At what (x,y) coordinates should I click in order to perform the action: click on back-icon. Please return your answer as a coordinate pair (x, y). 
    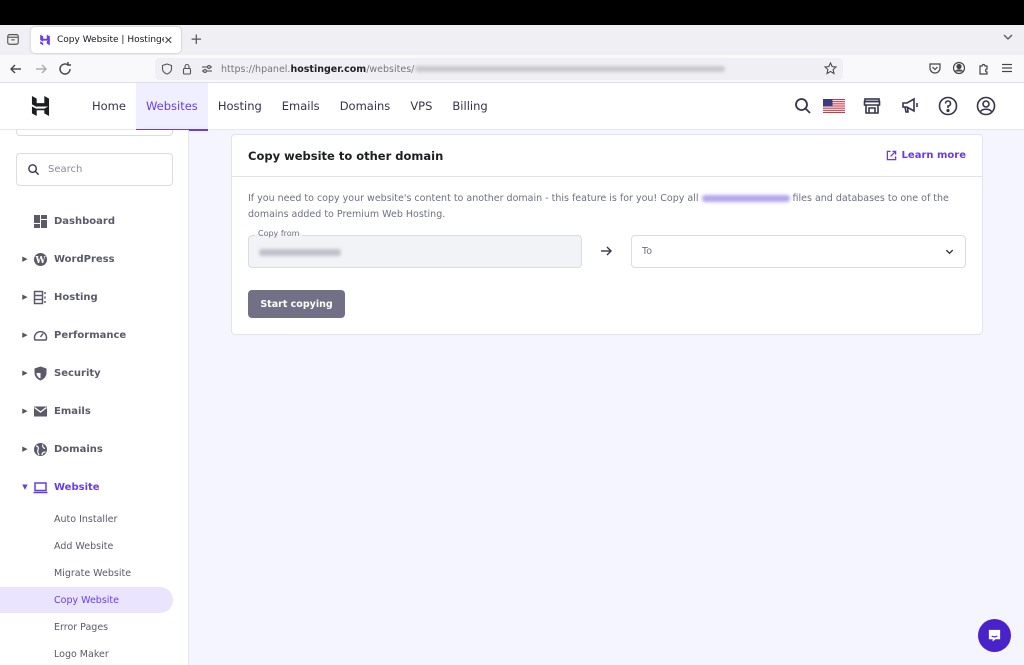
    Looking at the image, I should click on (16, 69).